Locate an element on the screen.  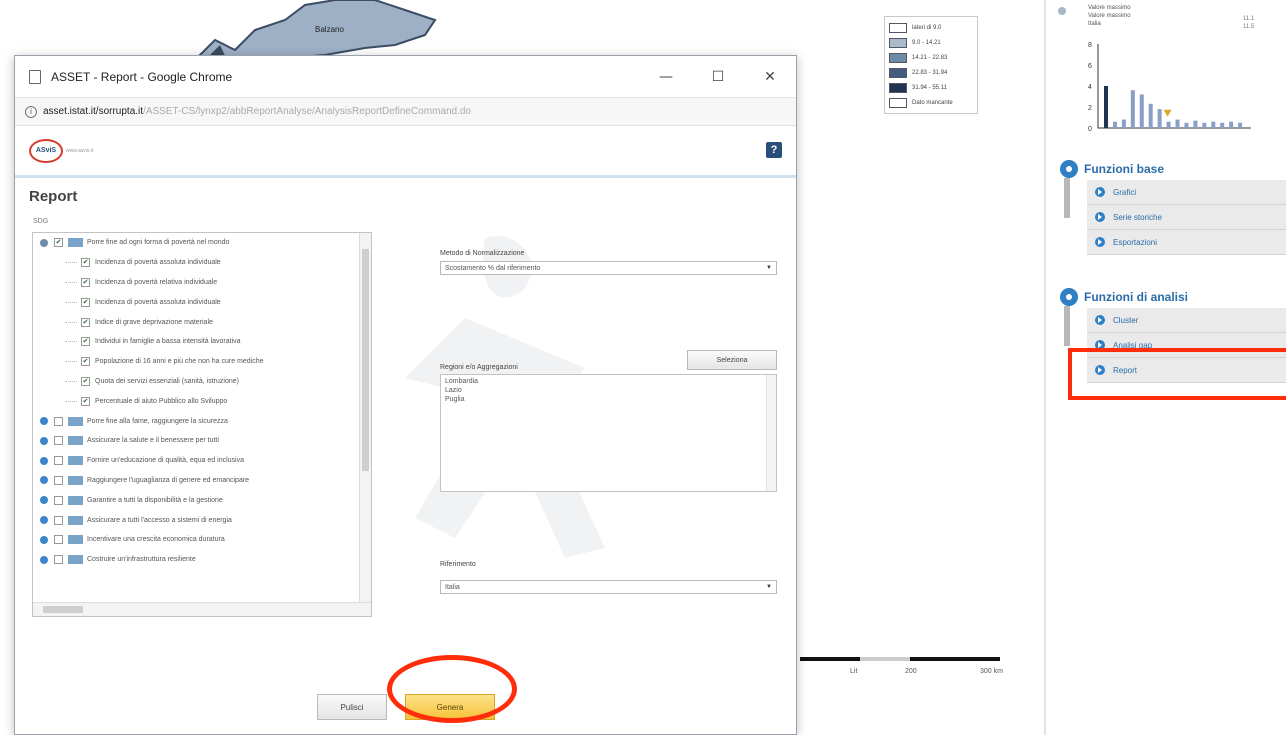
genera-button: Genera is located at coordinates (450, 707).